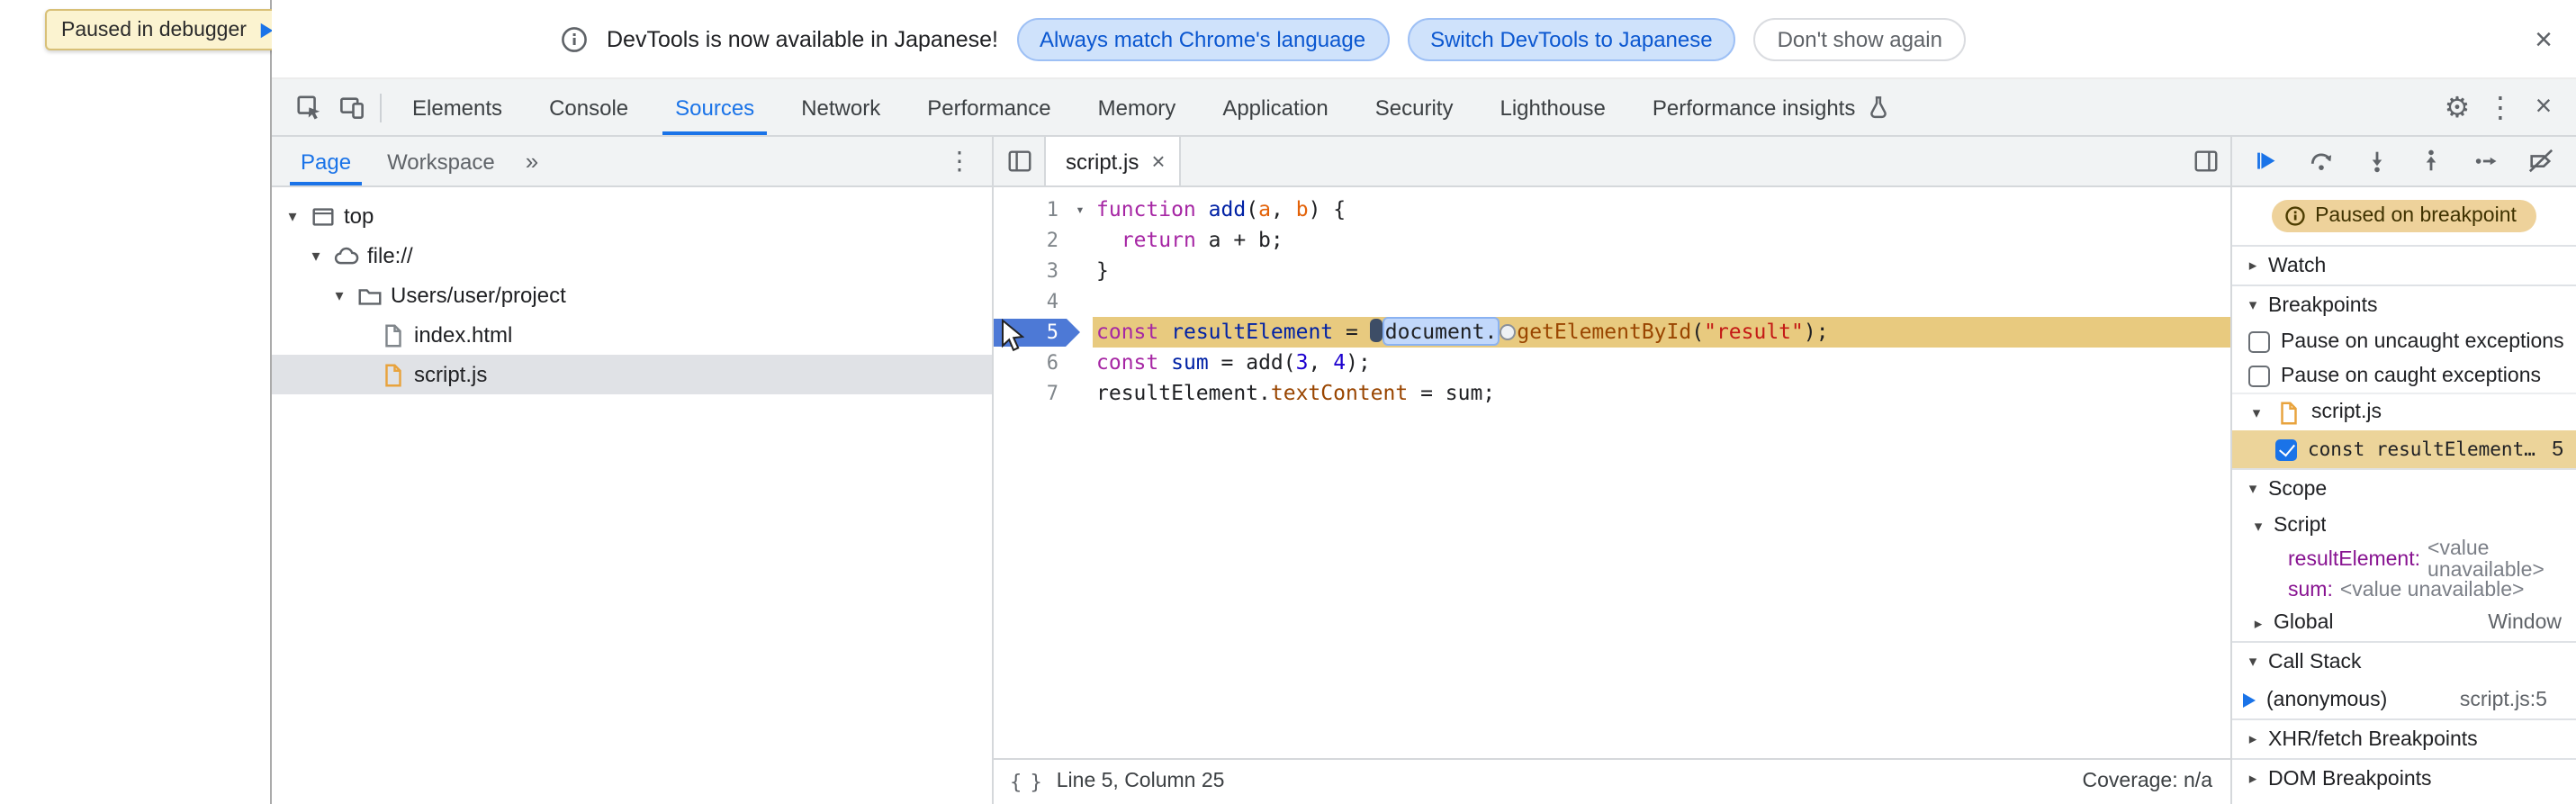  What do you see at coordinates (2286, 449) in the screenshot?
I see `breakpoint-checkbox` at bounding box center [2286, 449].